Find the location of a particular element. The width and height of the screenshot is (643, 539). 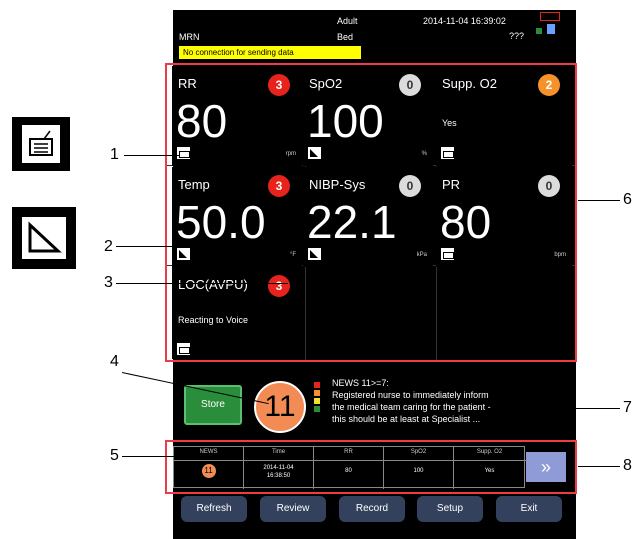

param-unit: kPa is located at coordinates (421, 255).